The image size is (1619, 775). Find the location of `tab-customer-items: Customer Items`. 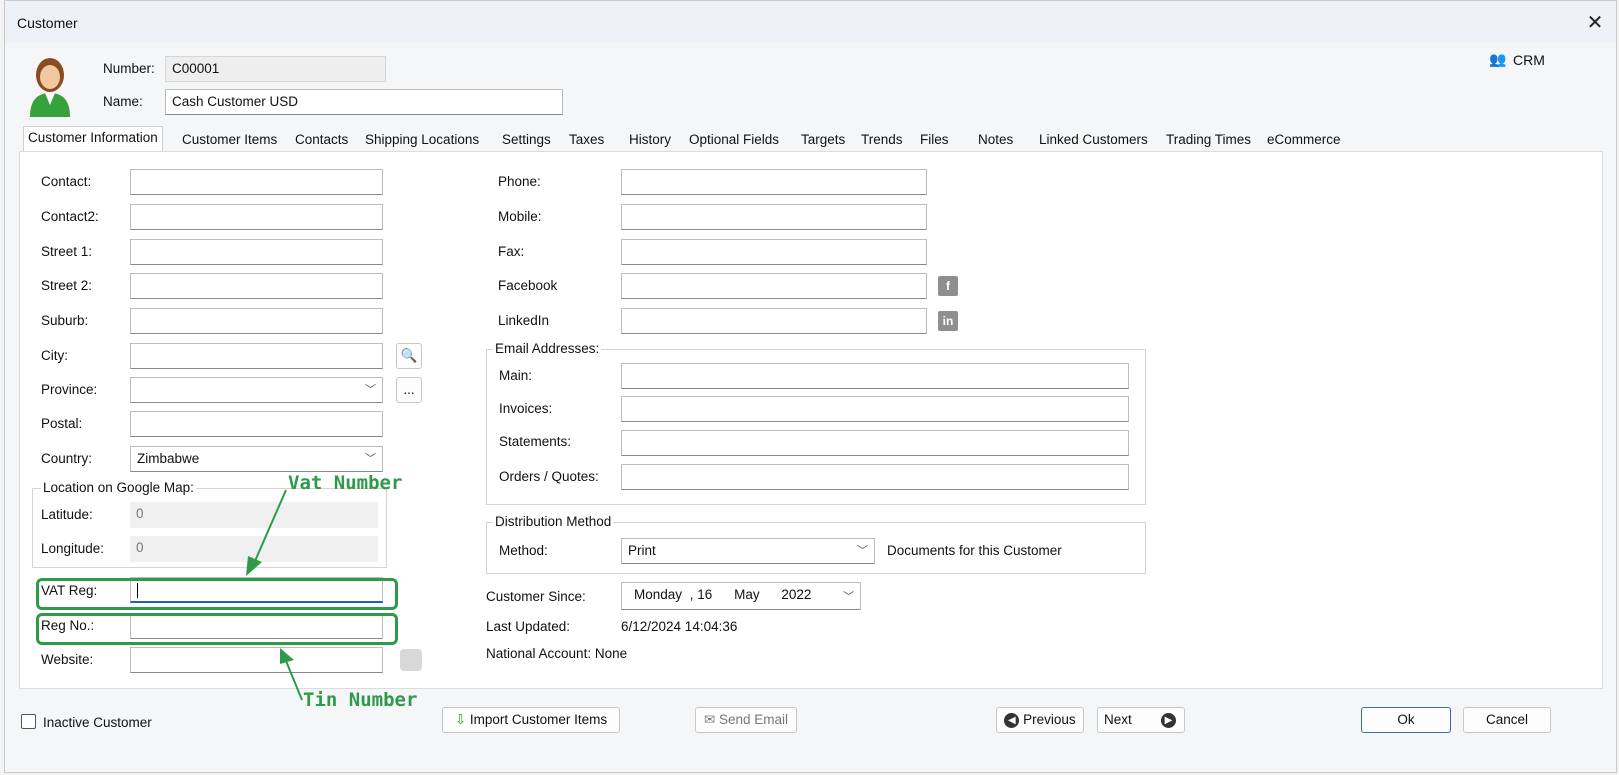

tab-customer-items: Customer Items is located at coordinates (229, 140).